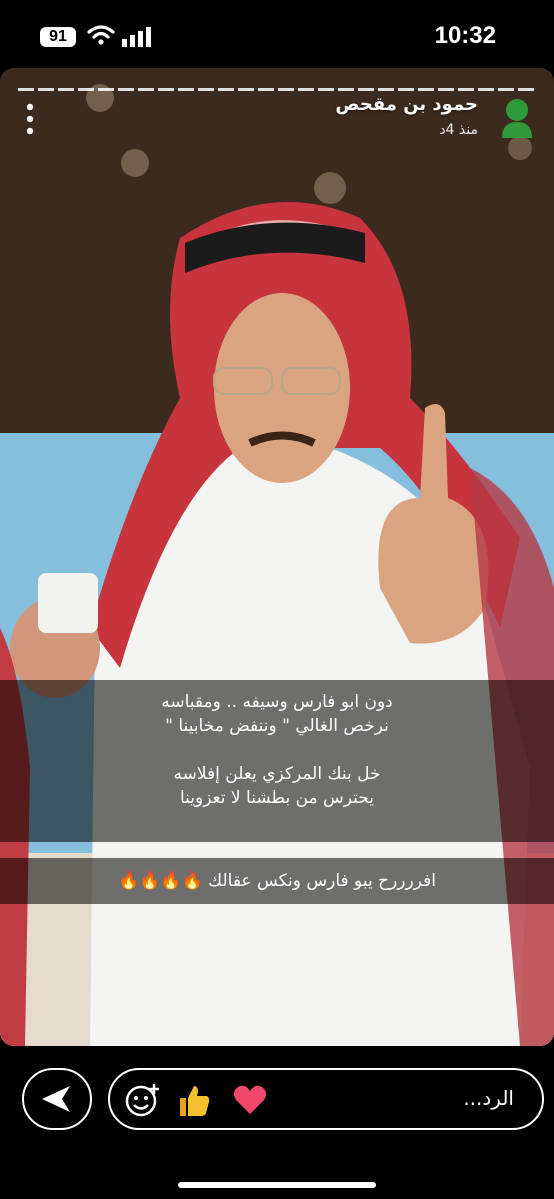  Describe the element at coordinates (277, 702) in the screenshot. I see `caption-line: دون ابو فارس وسيفه .. ومقباسه` at that location.